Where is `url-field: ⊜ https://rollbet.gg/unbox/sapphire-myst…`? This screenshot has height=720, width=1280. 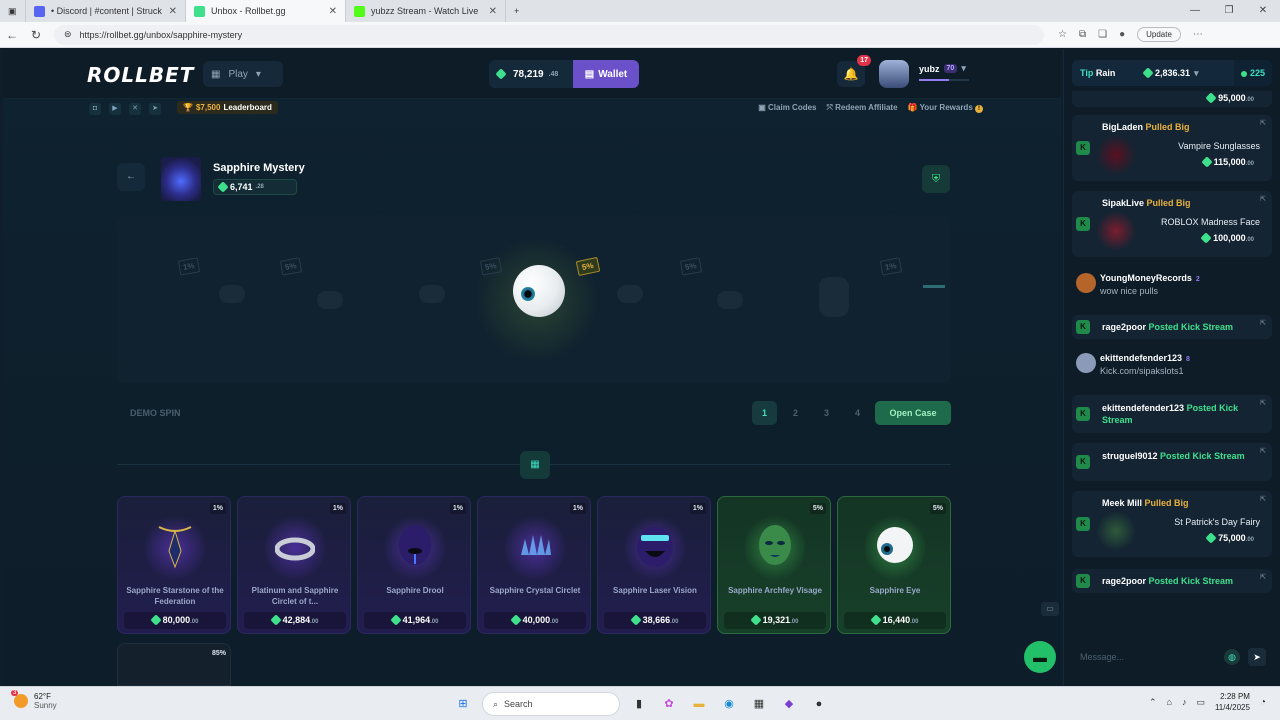 url-field: ⊜ https://rollbet.gg/unbox/sapphire-myst… is located at coordinates (549, 34).